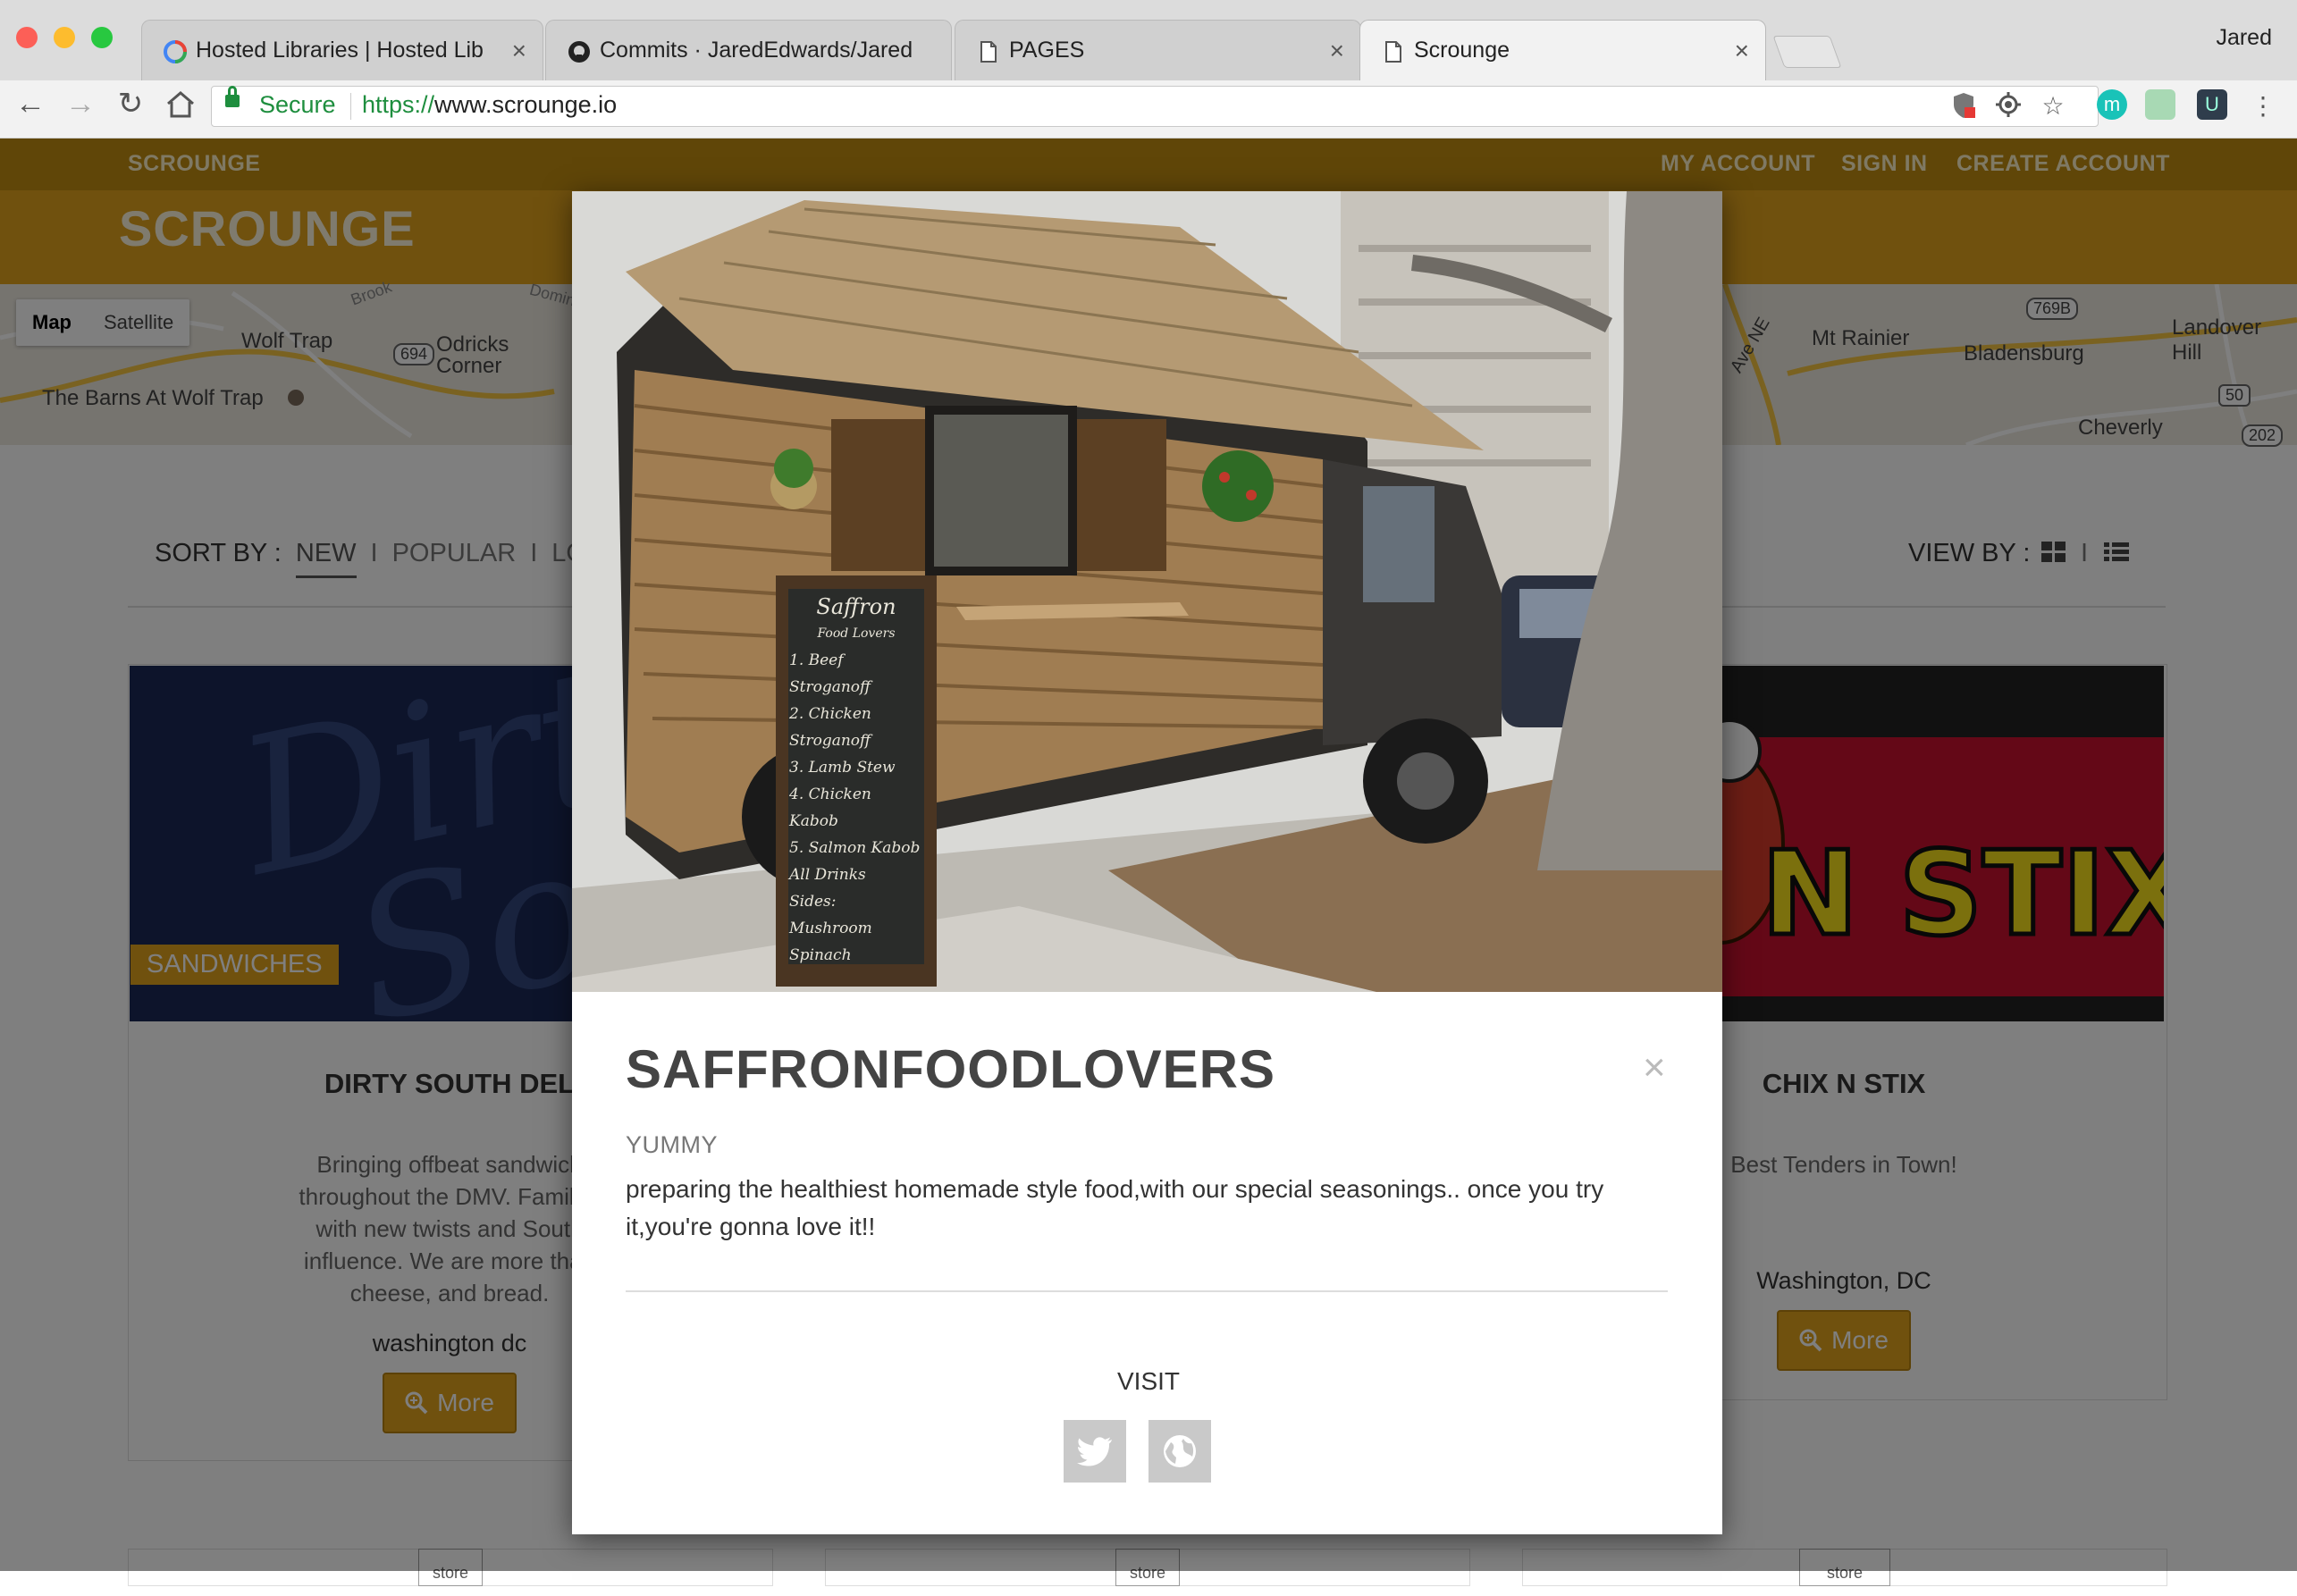  Describe the element at coordinates (1462, 50) in the screenshot. I see `tab-title: Scrounge` at that location.